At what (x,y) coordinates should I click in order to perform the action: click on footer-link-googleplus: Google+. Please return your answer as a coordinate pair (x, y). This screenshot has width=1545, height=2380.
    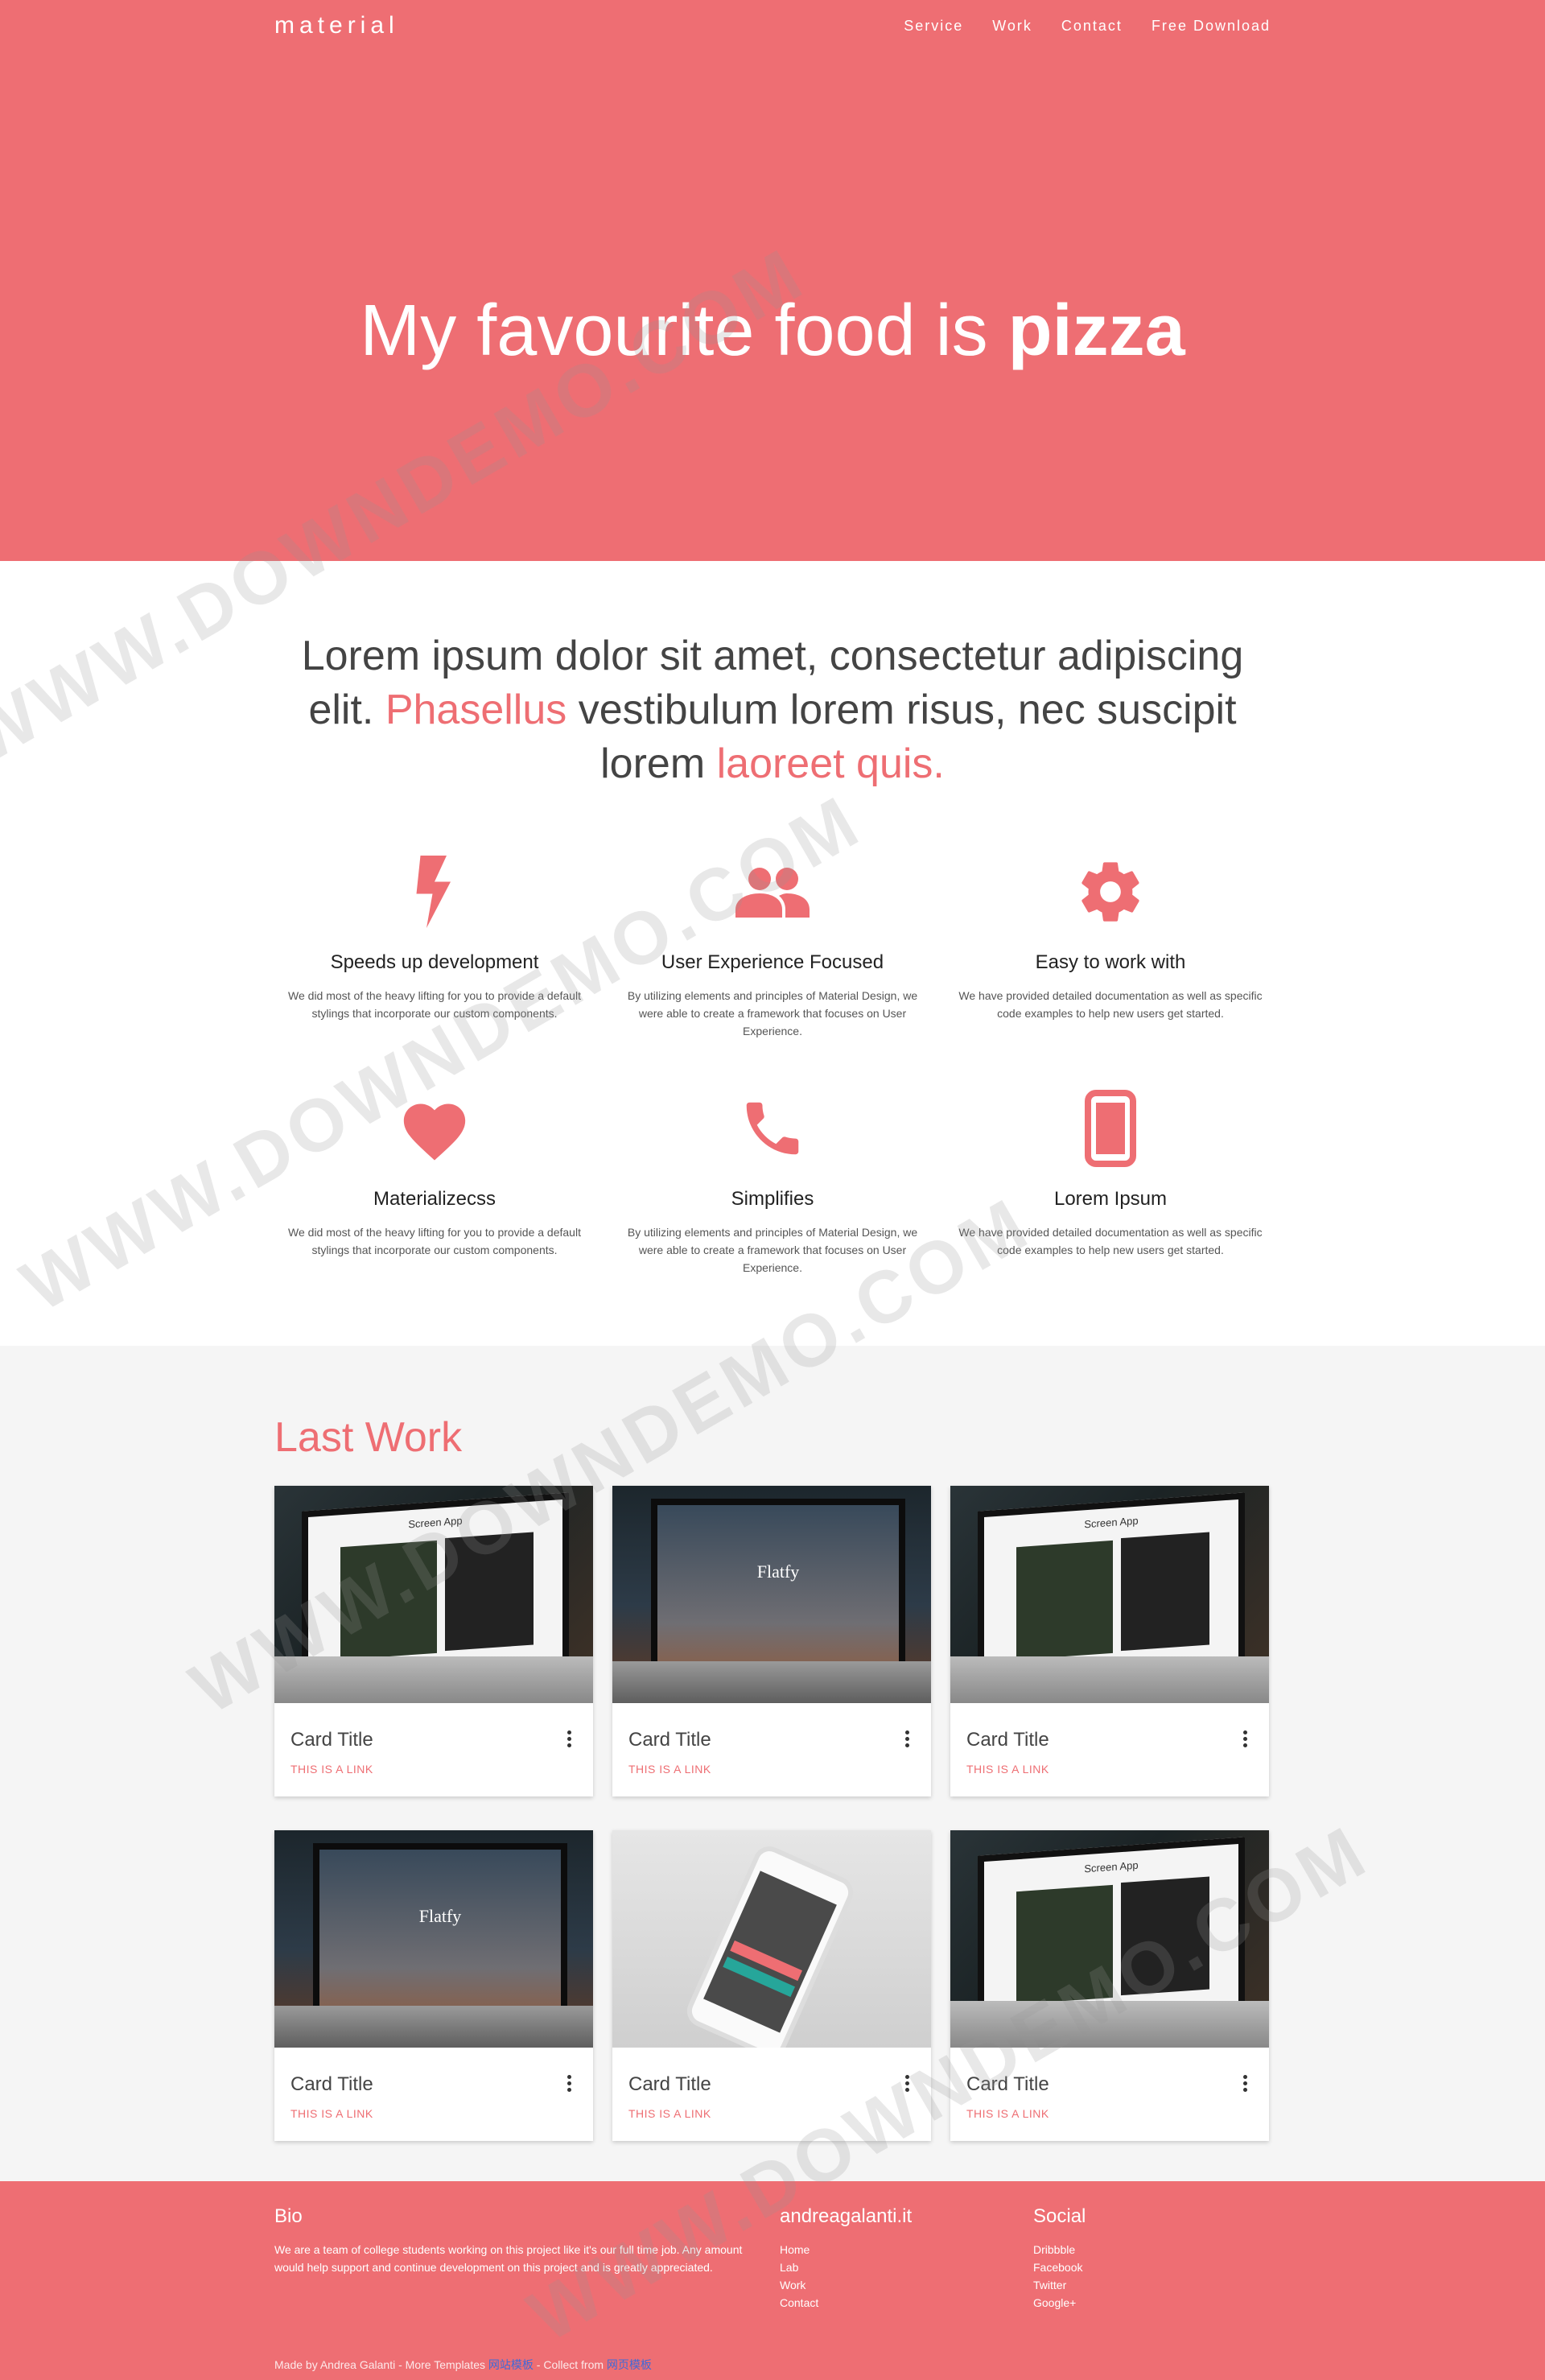
    Looking at the image, I should click on (1137, 2303).